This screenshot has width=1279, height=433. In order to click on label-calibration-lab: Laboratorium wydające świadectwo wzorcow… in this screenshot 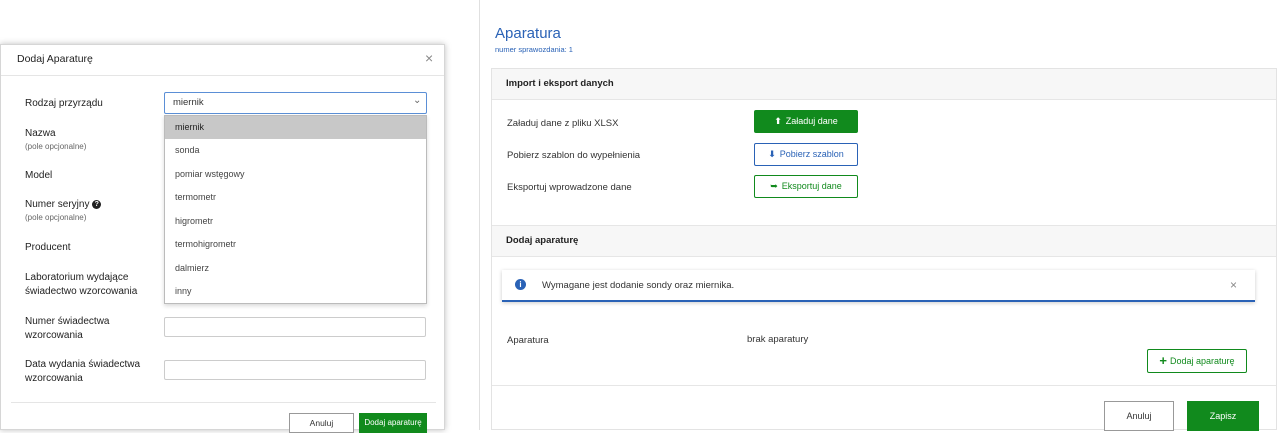, I will do `click(81, 284)`.